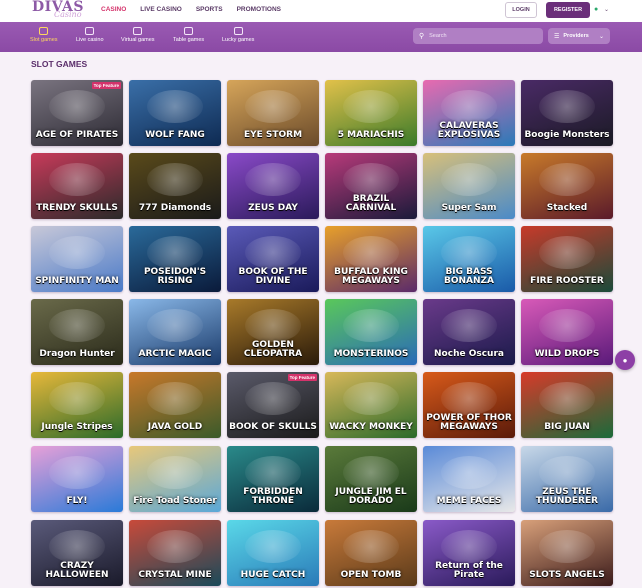 This screenshot has height=588, width=642. Describe the element at coordinates (371, 113) in the screenshot. I see `game-tile: 5 MARIACHIS` at that location.